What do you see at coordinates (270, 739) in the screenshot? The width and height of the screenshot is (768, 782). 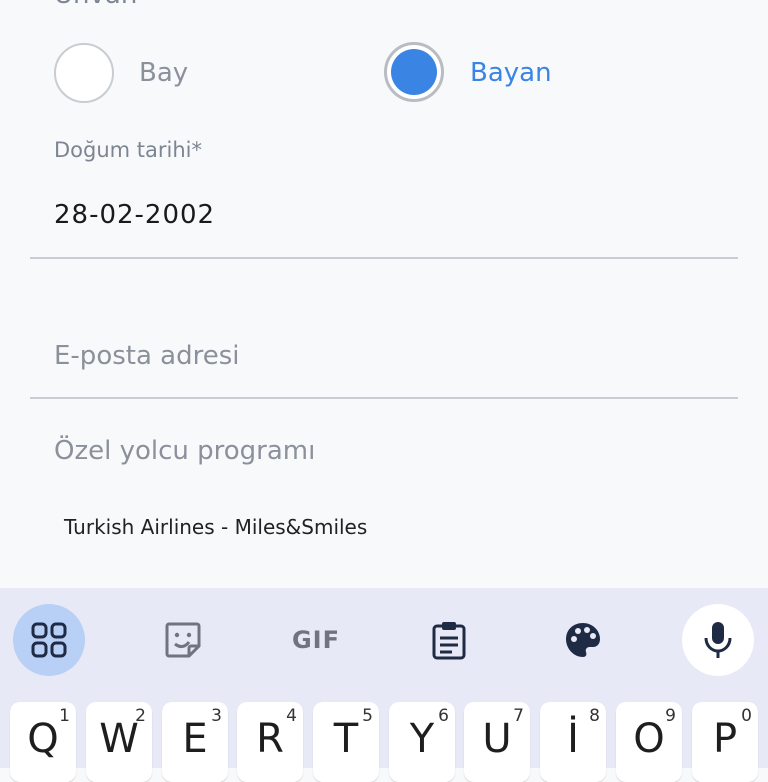 I see `key-r-letter: R` at bounding box center [270, 739].